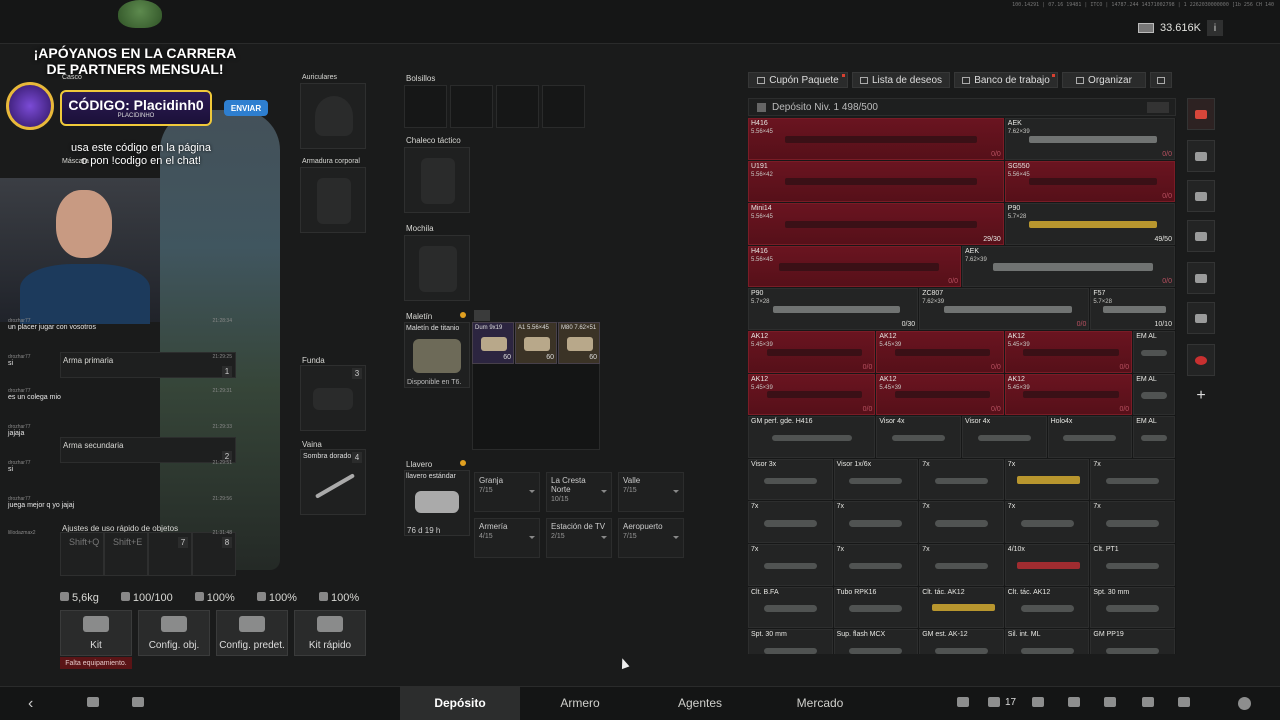 Image resolution: width=1280 pixels, height=720 pixels. I want to click on add-category-button: +, so click(1201, 396).